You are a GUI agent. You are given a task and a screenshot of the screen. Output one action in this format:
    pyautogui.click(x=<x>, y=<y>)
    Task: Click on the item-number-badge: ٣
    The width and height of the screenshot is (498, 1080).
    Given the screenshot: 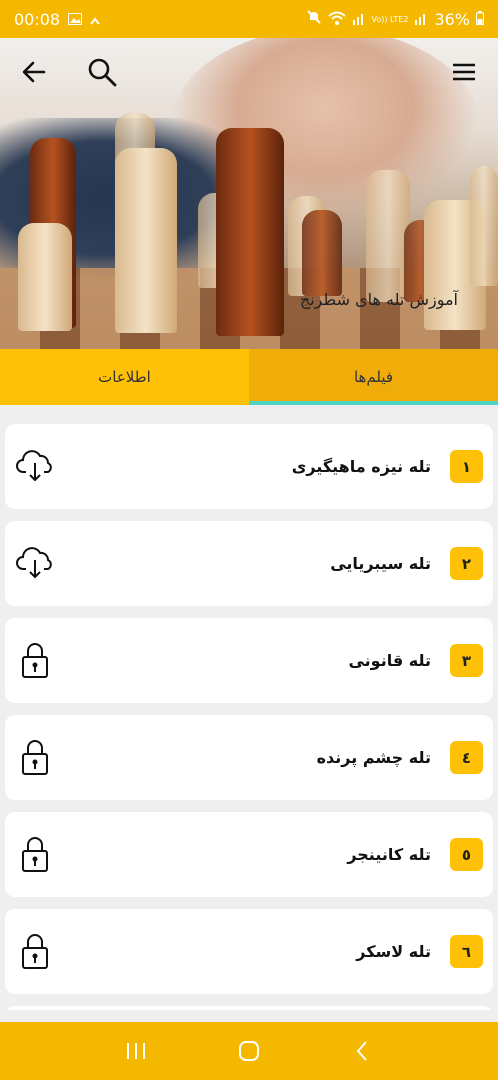 What is the action you would take?
    pyautogui.click(x=466, y=660)
    